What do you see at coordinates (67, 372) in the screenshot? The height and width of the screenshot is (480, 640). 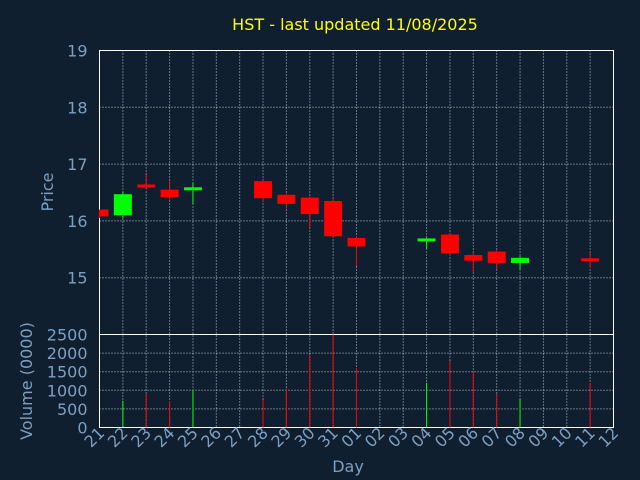 I see `volume-tick-label: 1500` at bounding box center [67, 372].